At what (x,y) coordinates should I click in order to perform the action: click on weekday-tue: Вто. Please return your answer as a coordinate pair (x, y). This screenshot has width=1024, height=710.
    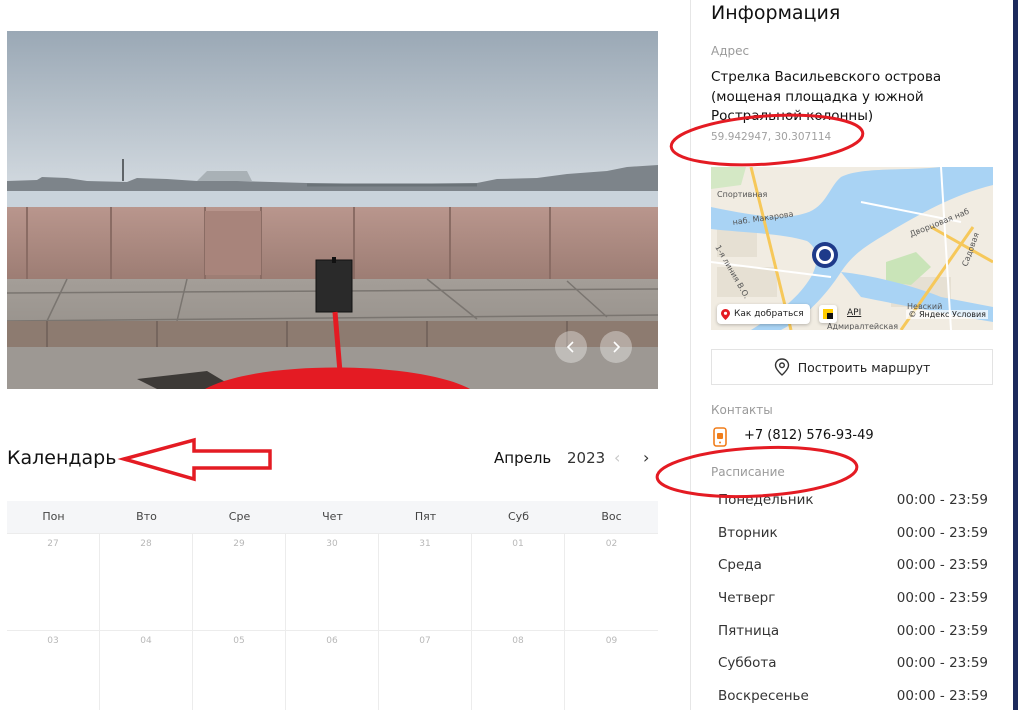
    Looking at the image, I should click on (146, 516).